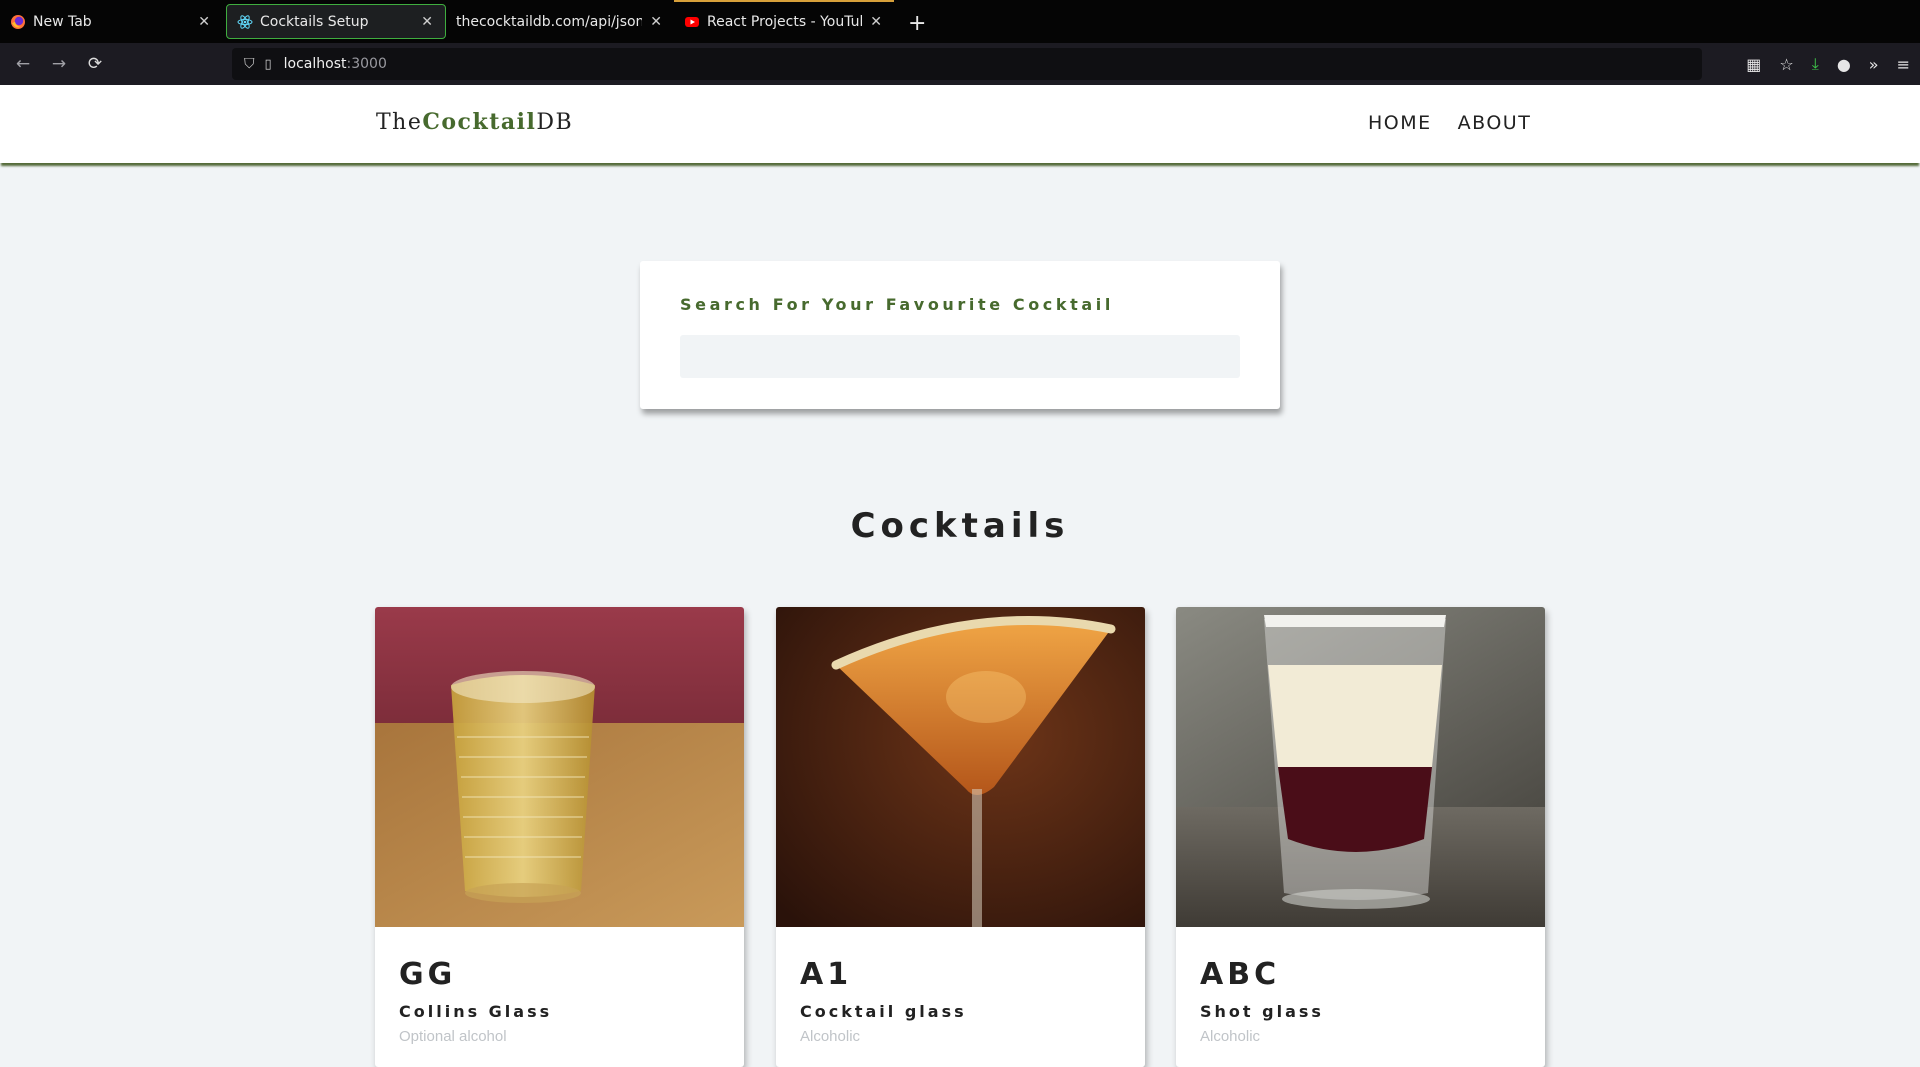  Describe the element at coordinates (1828, 64) in the screenshot. I see `toolbar-icons: ▦ ☆ ⤓ ● » ≡` at that location.